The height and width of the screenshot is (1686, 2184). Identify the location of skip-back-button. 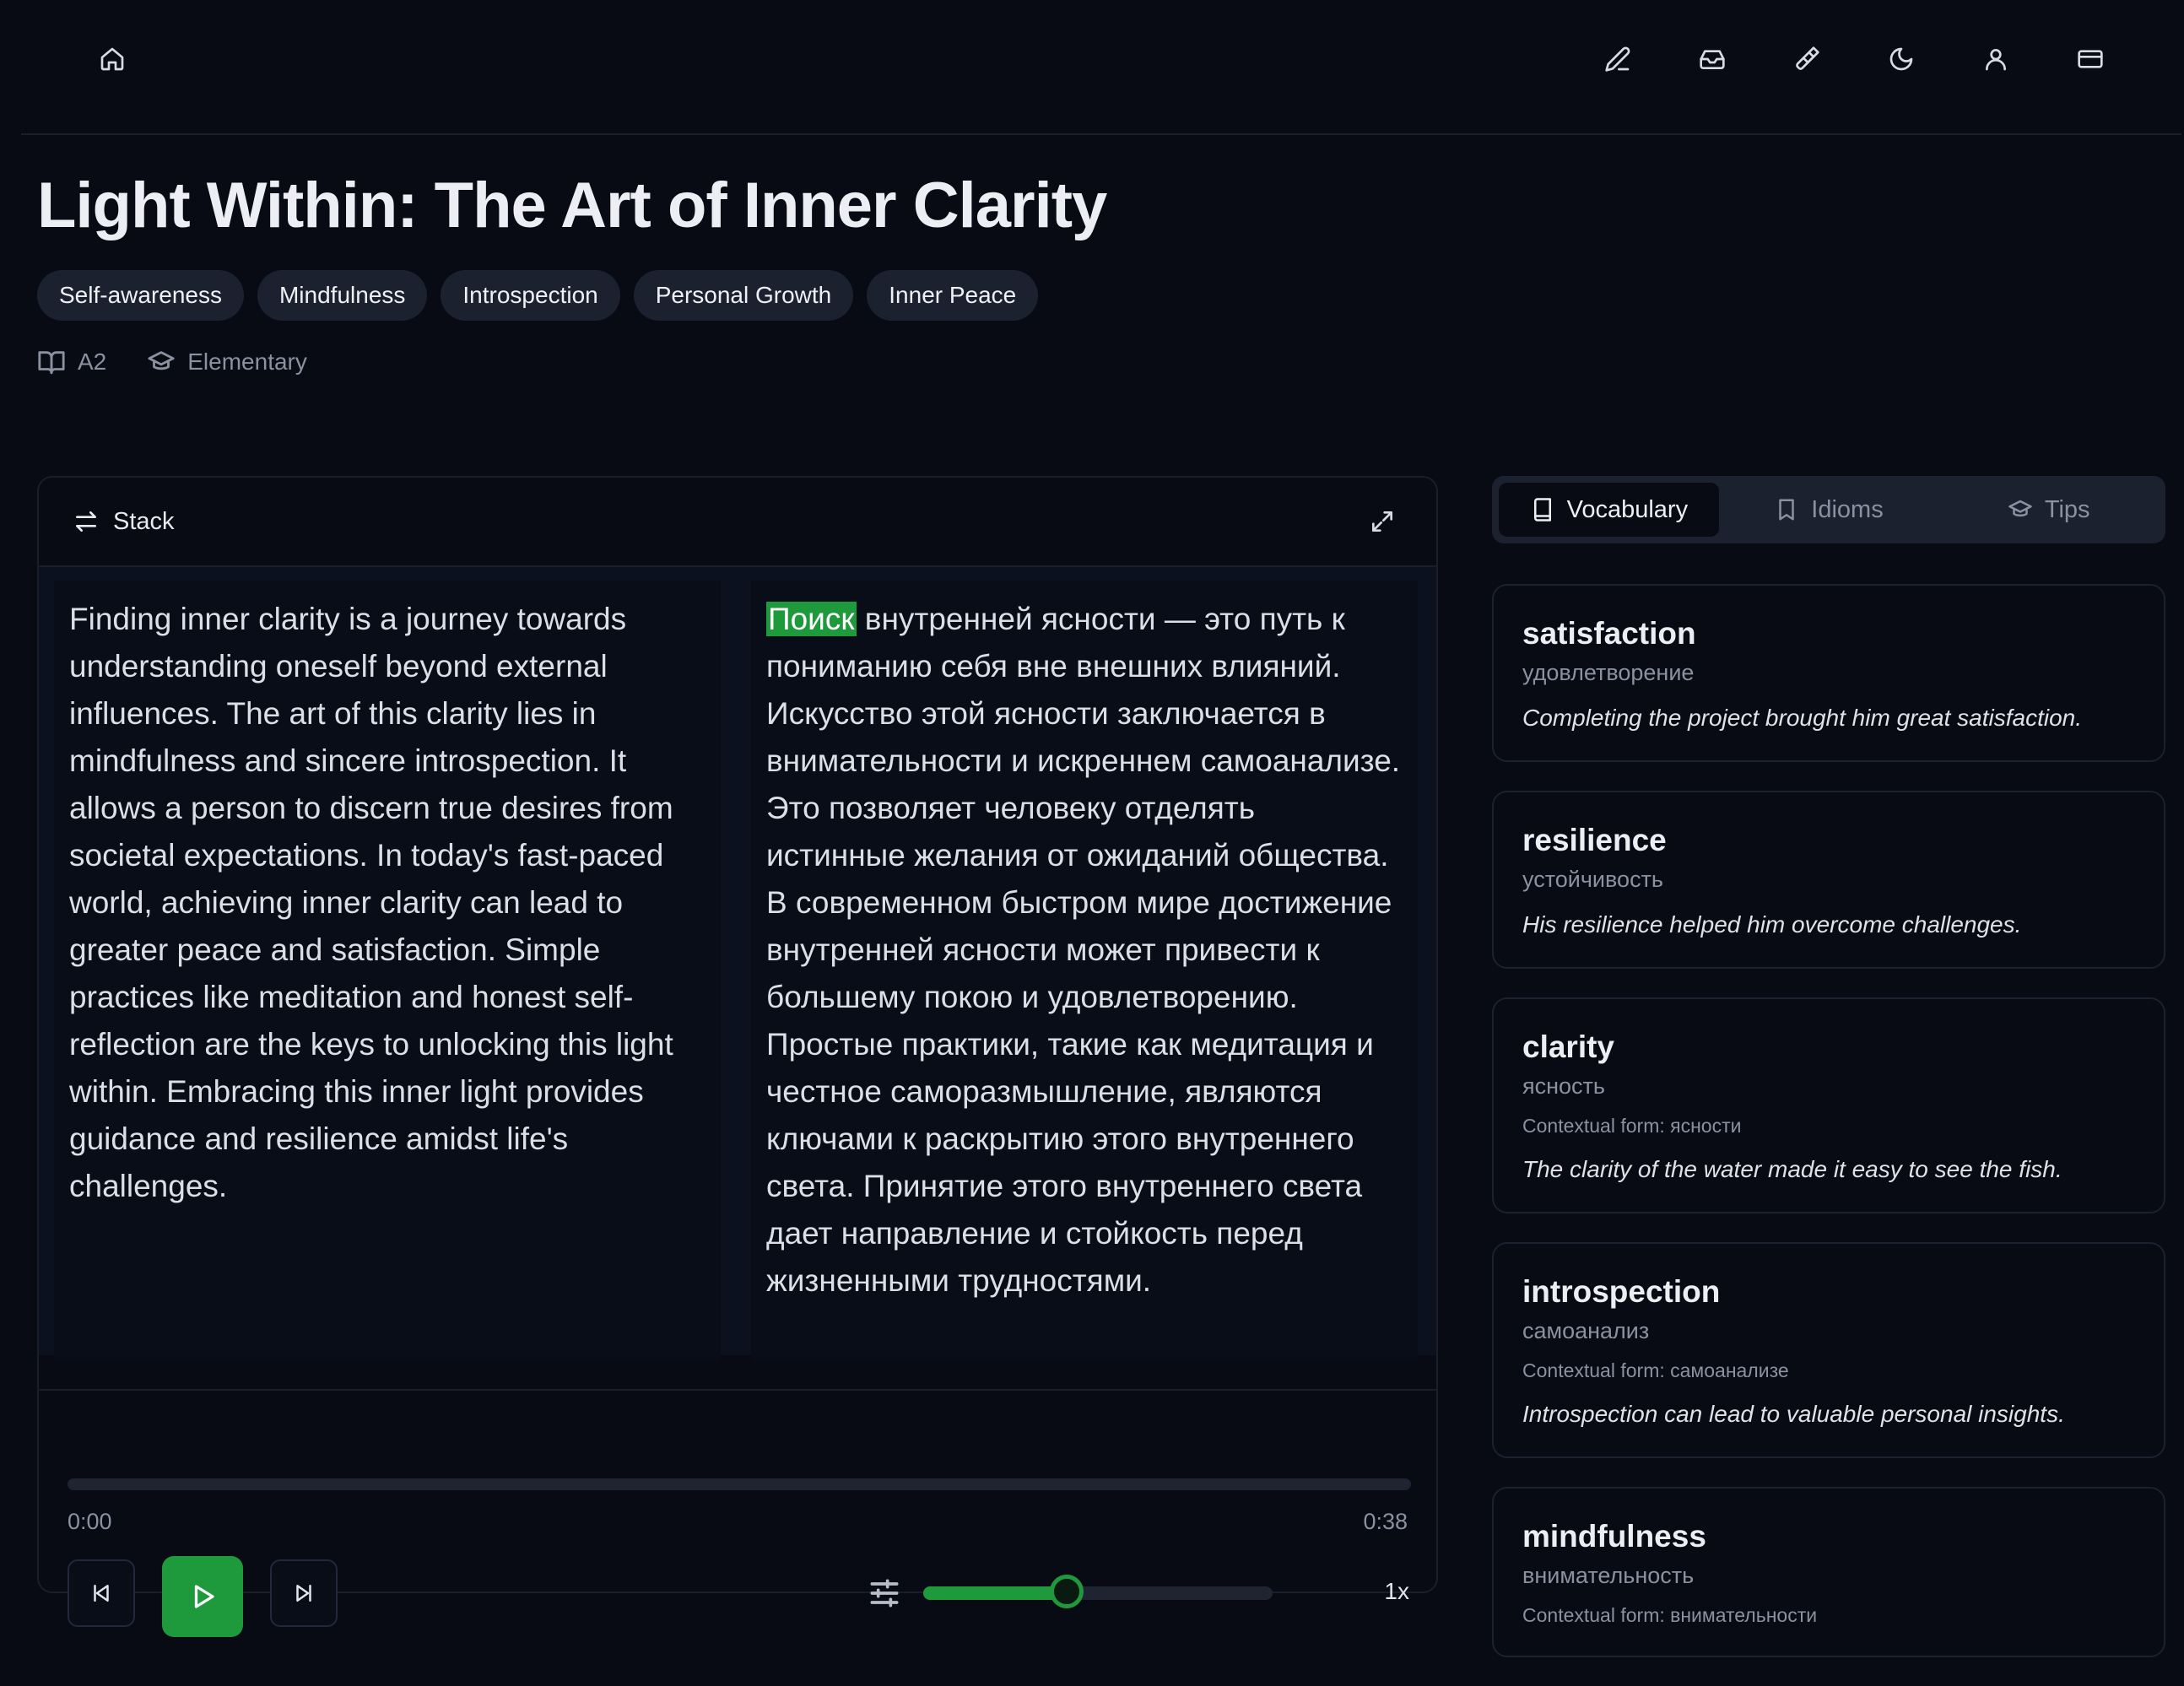
(101, 1593).